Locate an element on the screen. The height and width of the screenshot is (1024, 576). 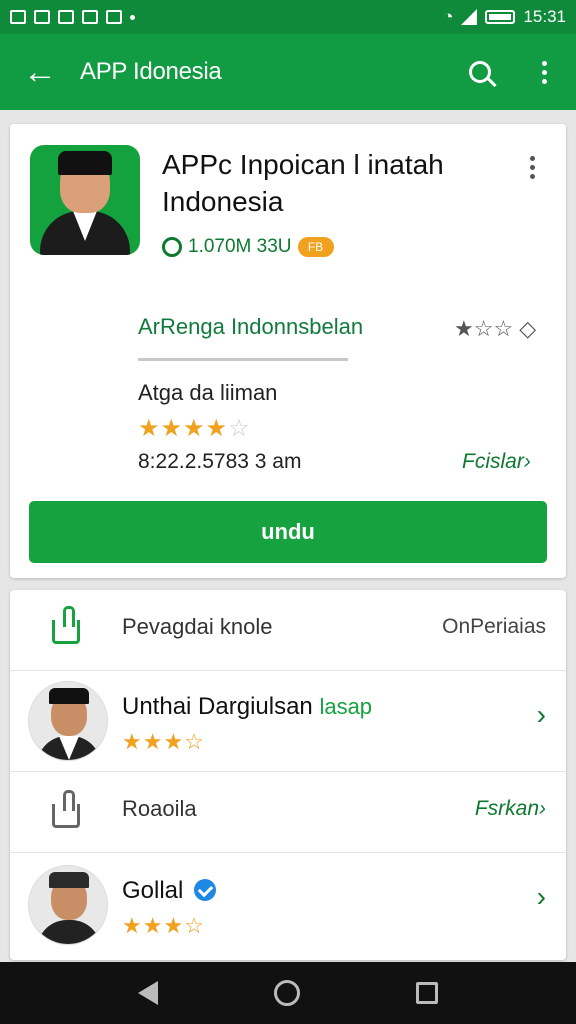
wifi-icon: ◔ is located at coordinates (448, 16).